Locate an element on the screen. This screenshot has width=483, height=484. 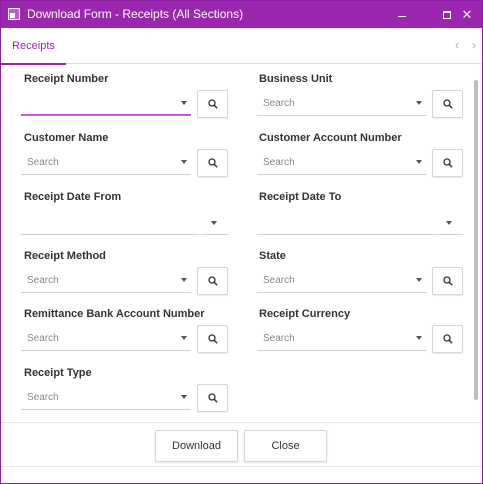
customer-account-number-search-button is located at coordinates (447, 163).